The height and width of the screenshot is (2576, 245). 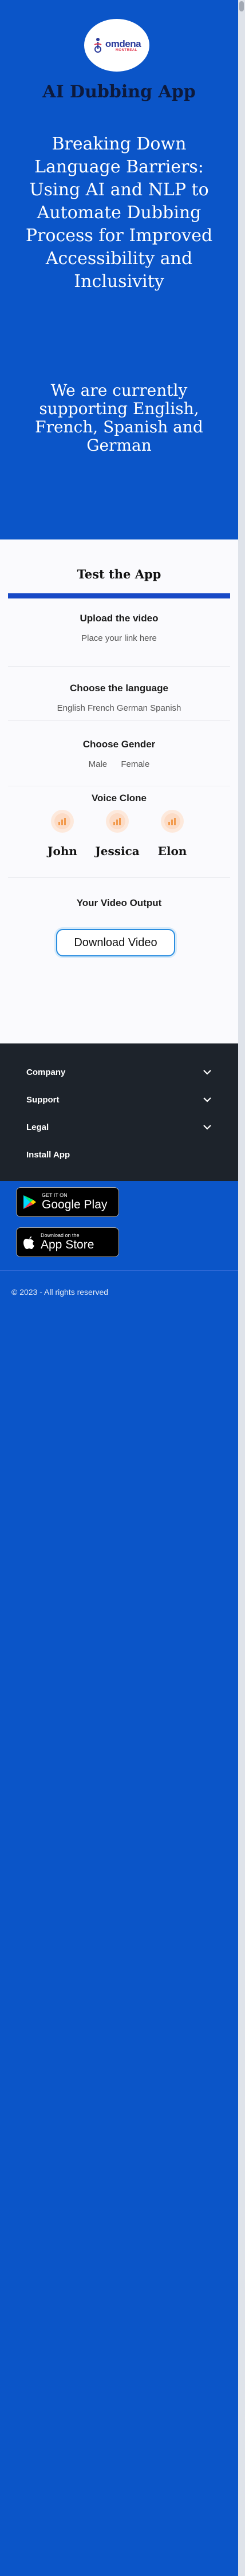 I want to click on gender-option-female: Female, so click(x=135, y=764).